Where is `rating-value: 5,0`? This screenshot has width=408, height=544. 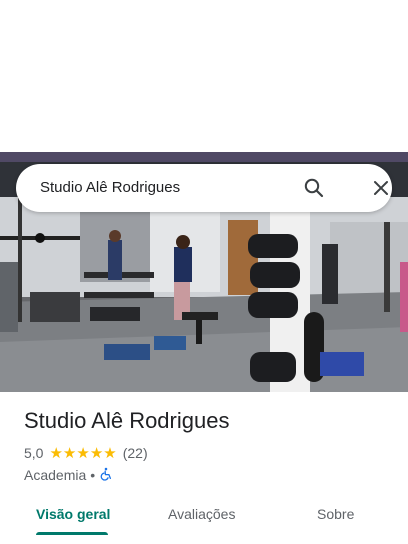
rating-value: 5,0 is located at coordinates (34, 453).